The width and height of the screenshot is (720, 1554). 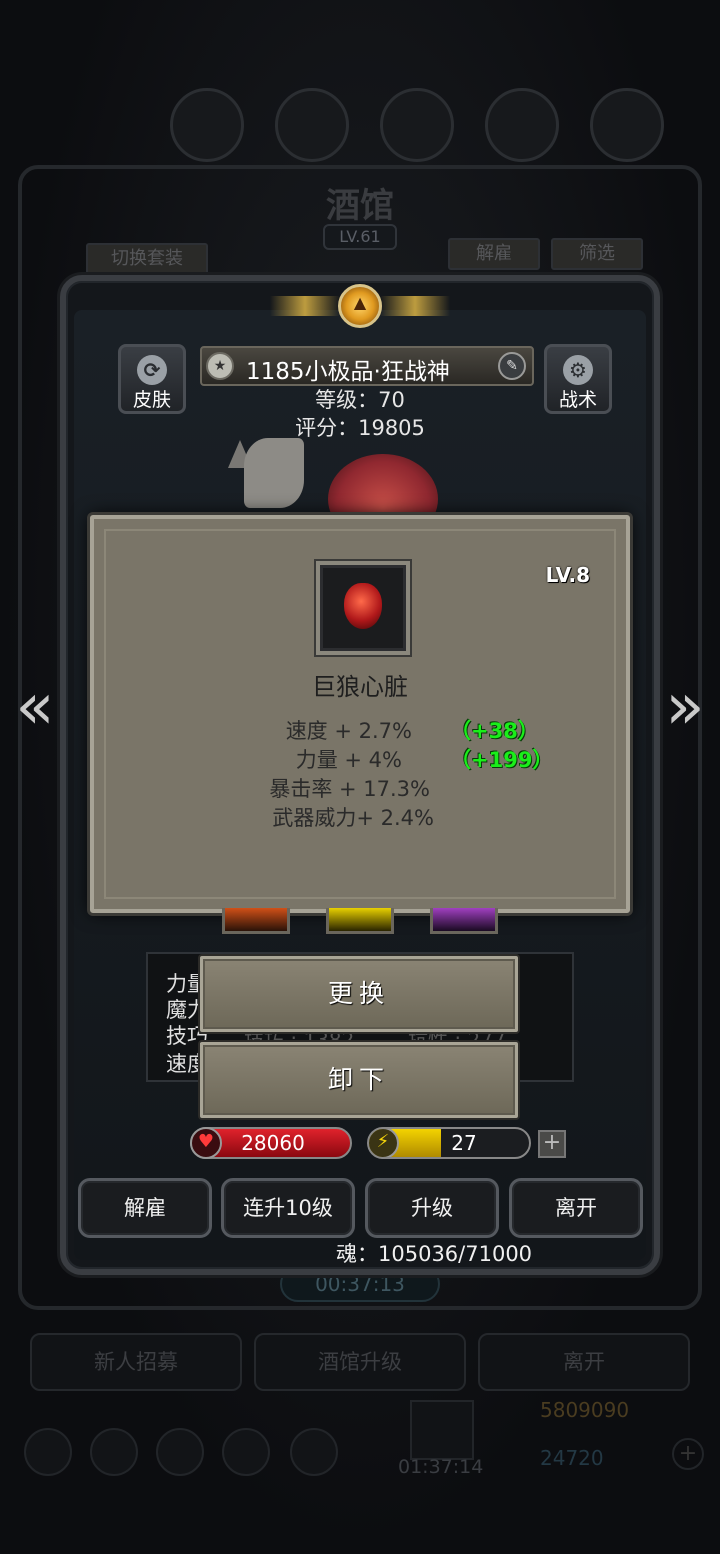 What do you see at coordinates (449, 1143) in the screenshot?
I see `energy-bar: ⚡ 27` at bounding box center [449, 1143].